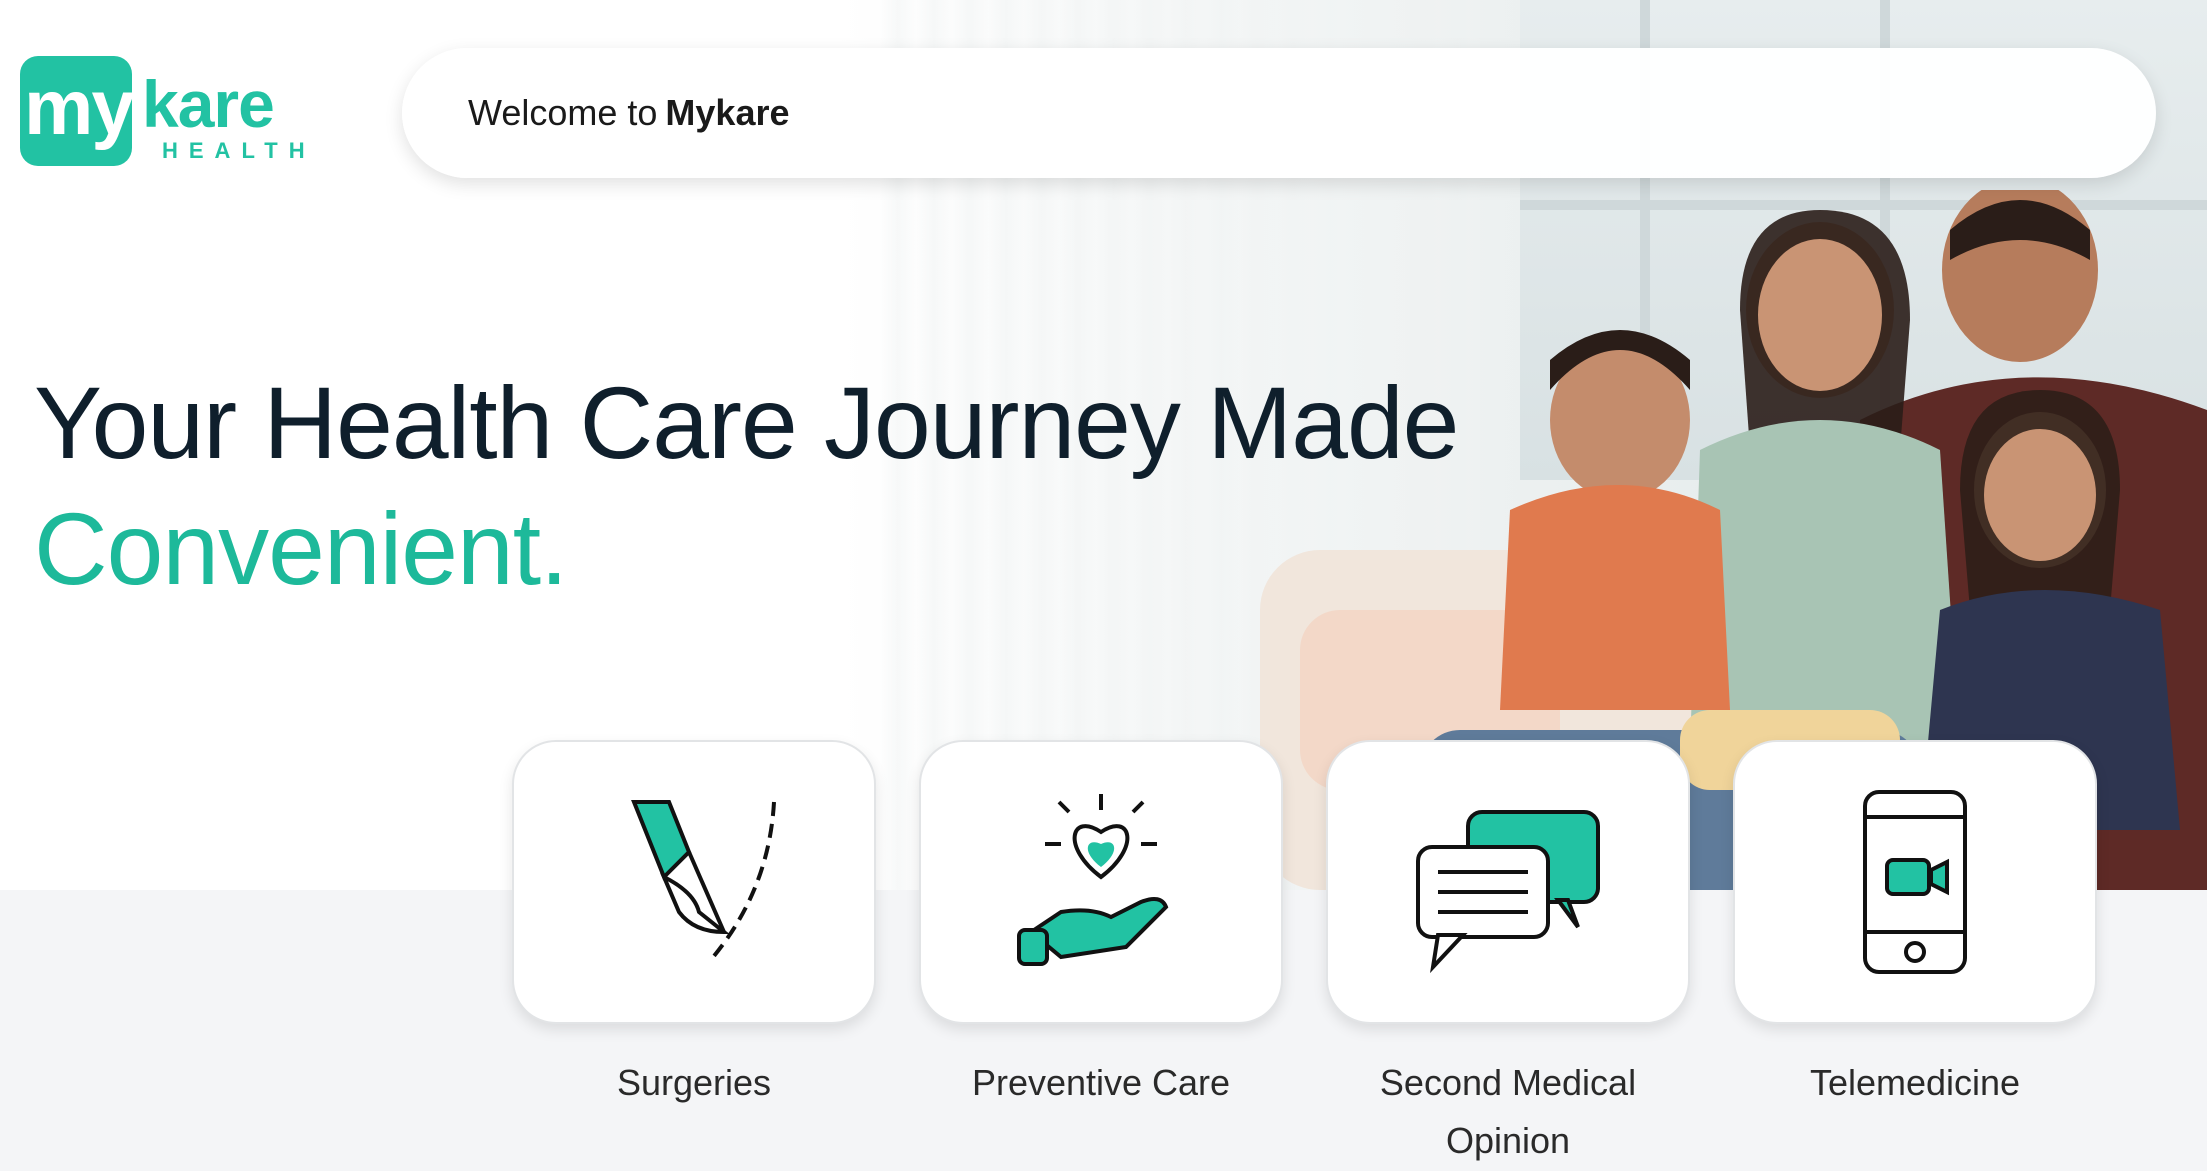 This screenshot has height=1171, width=2207. What do you see at coordinates (79, 107) in the screenshot?
I see `logo-badge-text: my` at bounding box center [79, 107].